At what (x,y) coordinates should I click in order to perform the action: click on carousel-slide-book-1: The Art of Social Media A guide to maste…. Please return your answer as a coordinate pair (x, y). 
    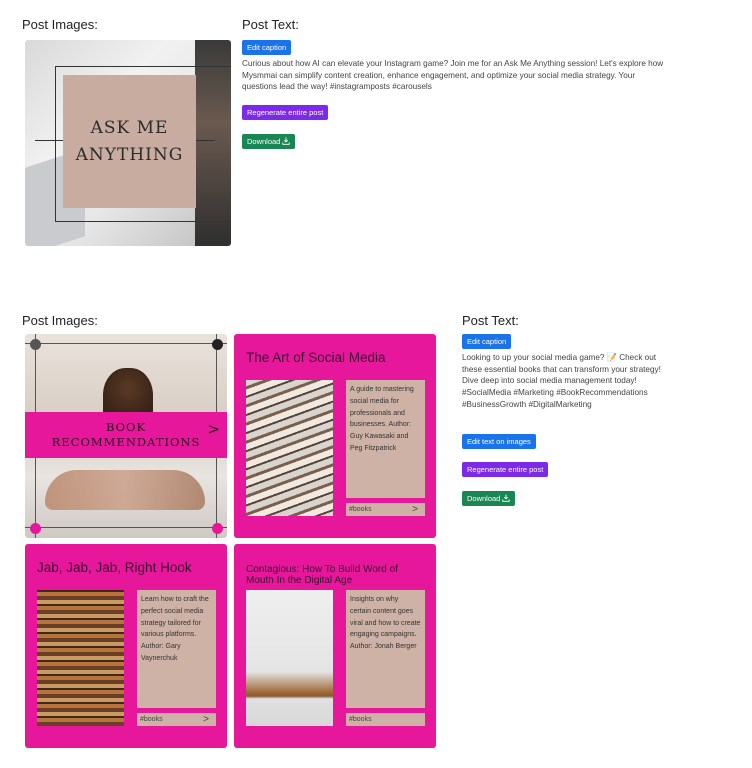
    Looking at the image, I should click on (335, 436).